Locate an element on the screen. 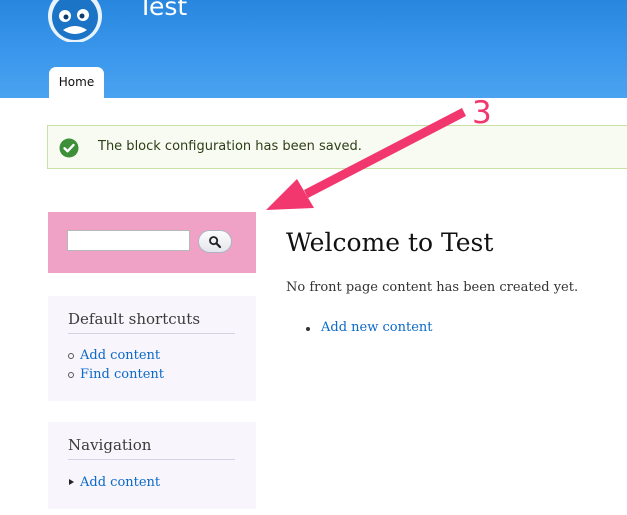  annotation-arrow-icon is located at coordinates (366, 159).